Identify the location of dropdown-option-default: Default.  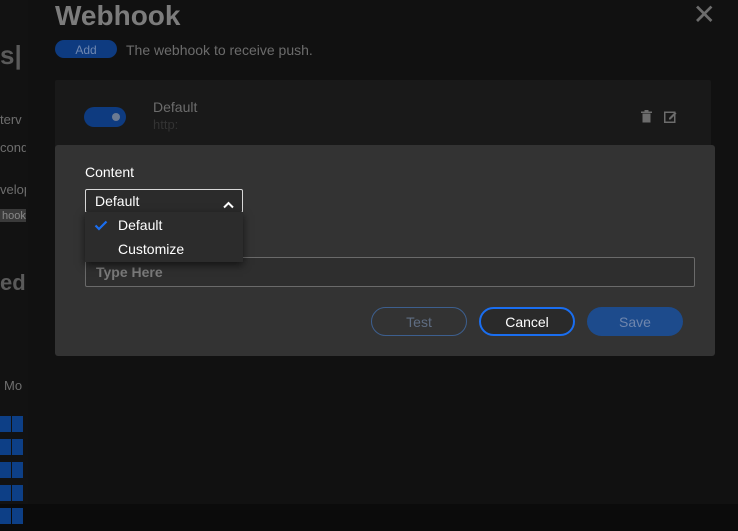
(140, 225).